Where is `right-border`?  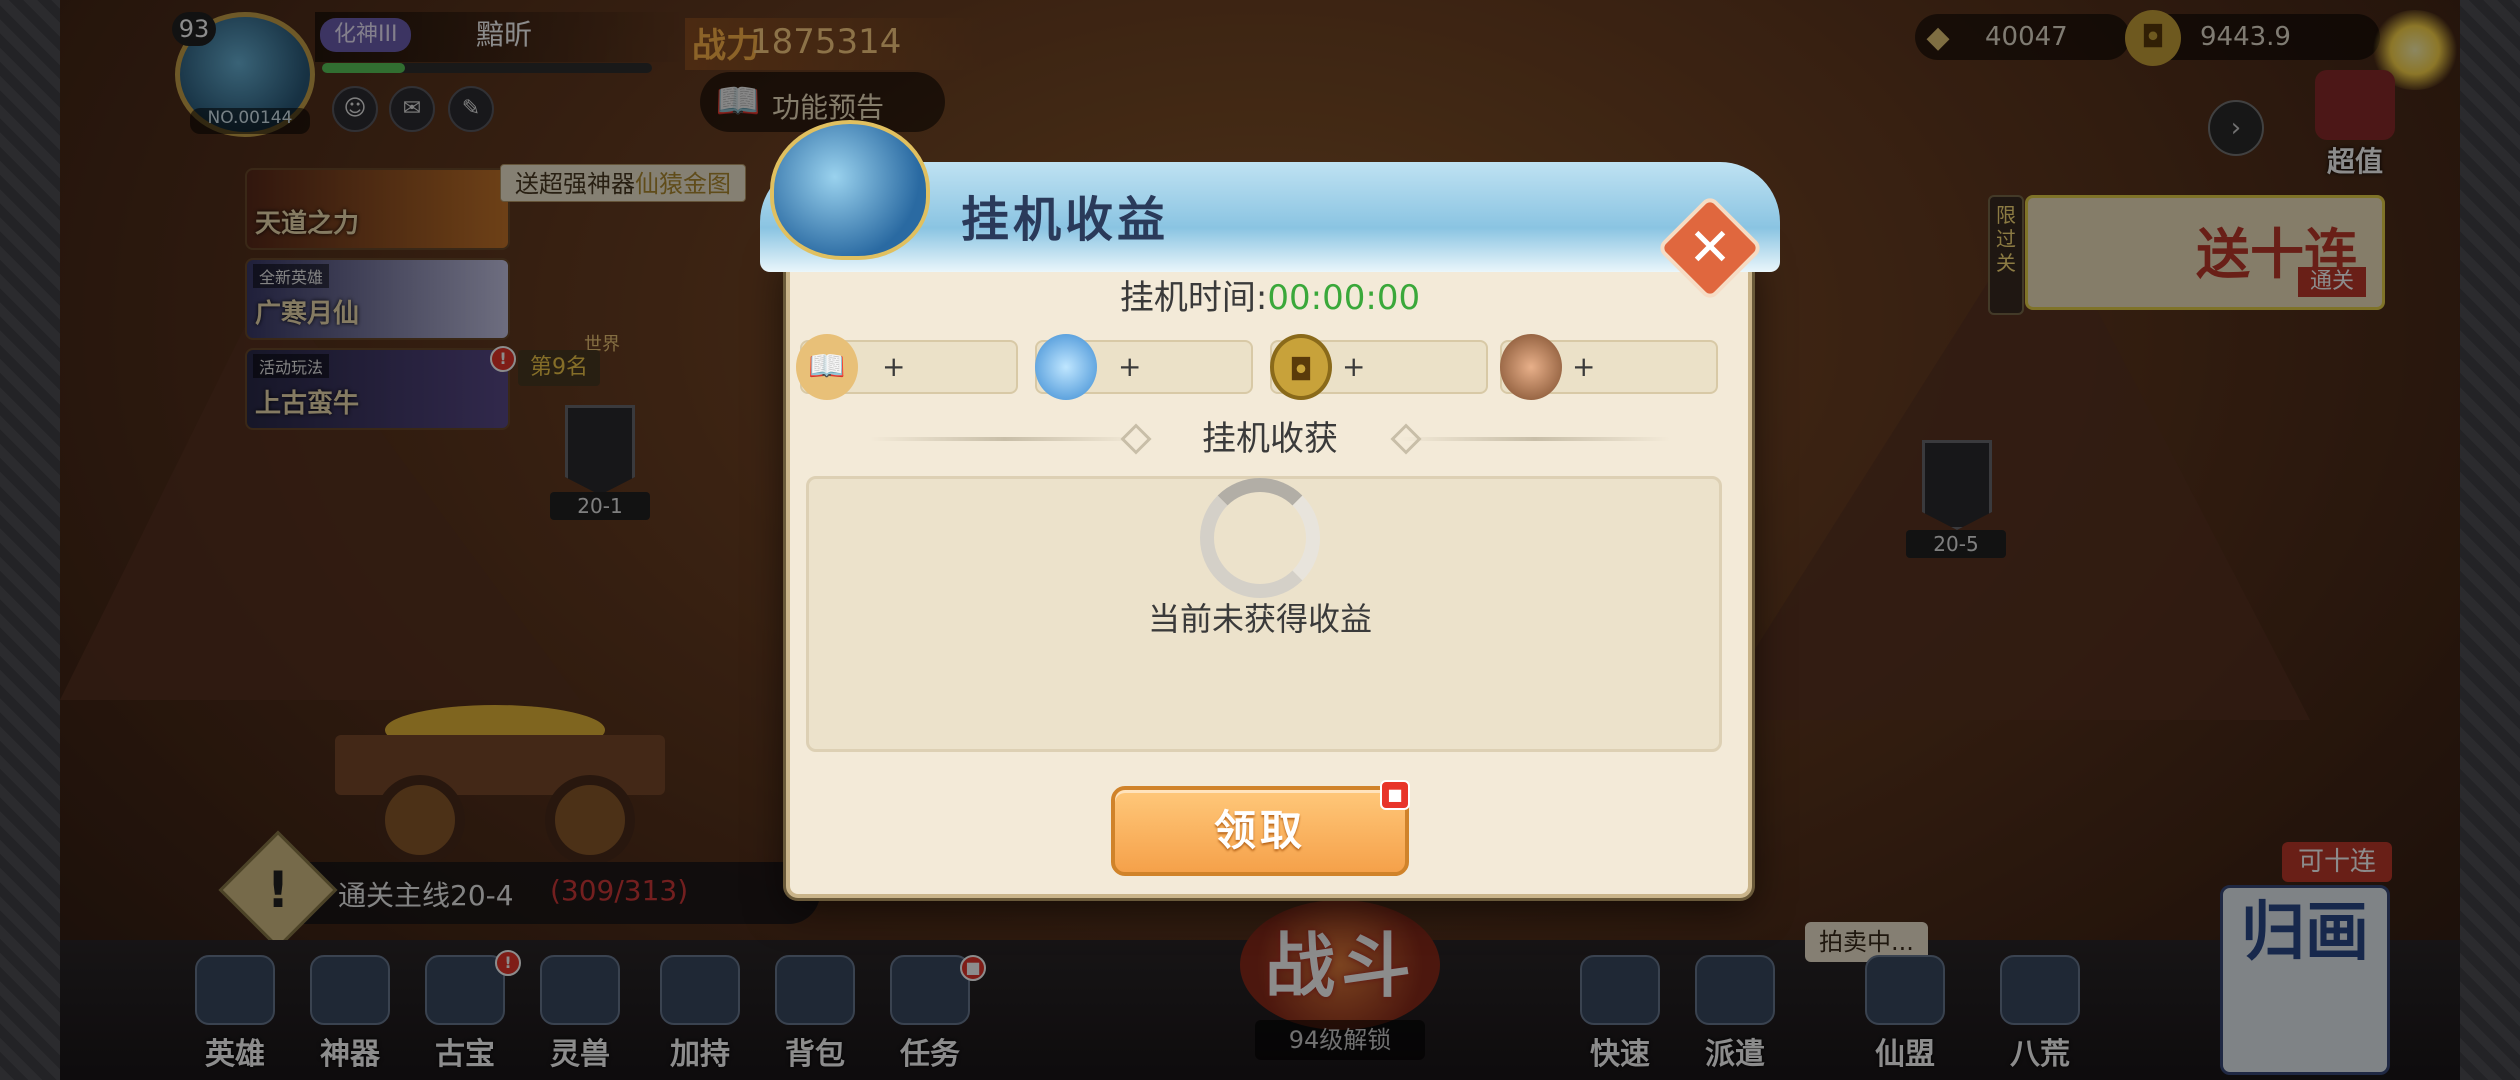 right-border is located at coordinates (2490, 540).